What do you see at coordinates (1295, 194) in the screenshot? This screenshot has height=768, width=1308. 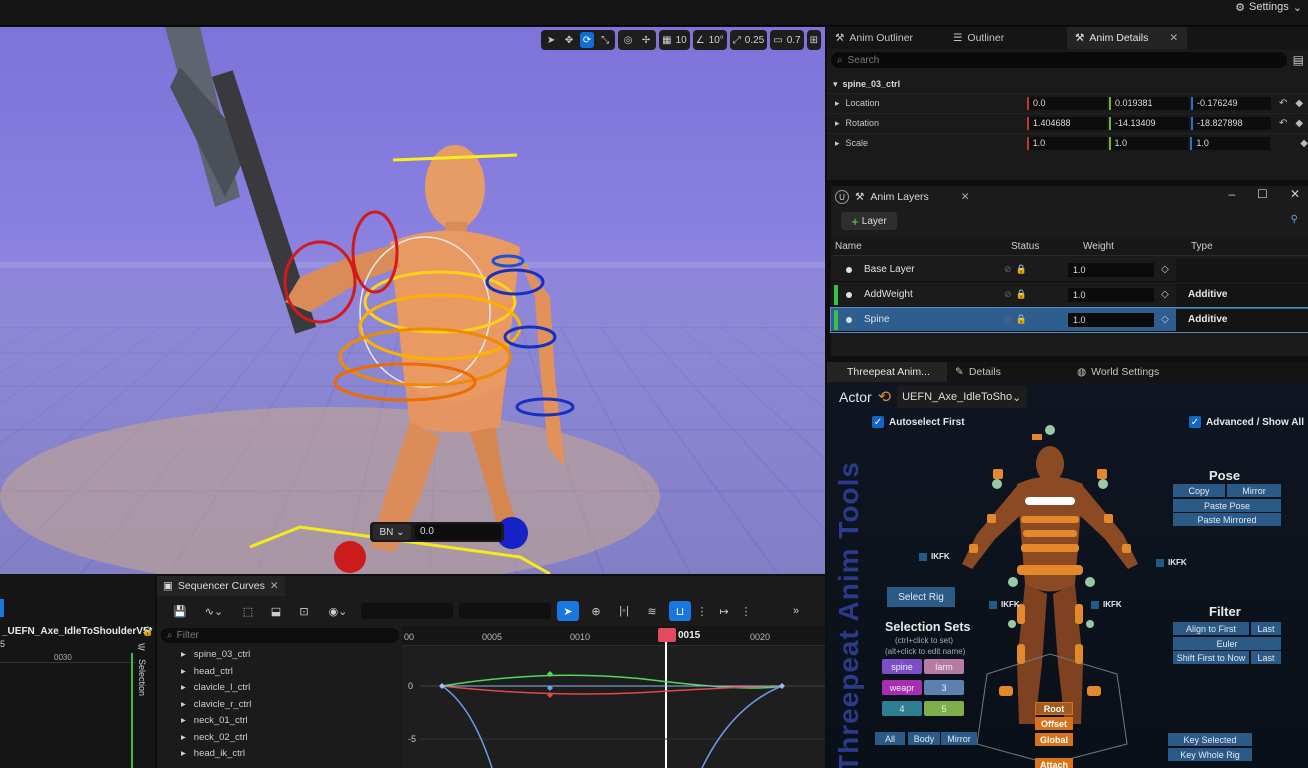 I see `close-window-icon: ✕` at bounding box center [1295, 194].